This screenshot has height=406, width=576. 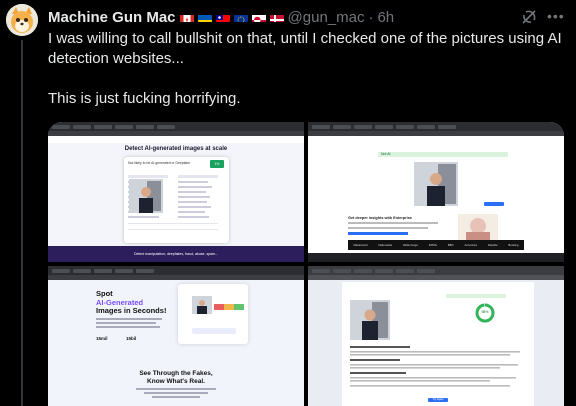 What do you see at coordinates (176, 381) in the screenshot?
I see `tagline-line2: Know What's Real.` at bounding box center [176, 381].